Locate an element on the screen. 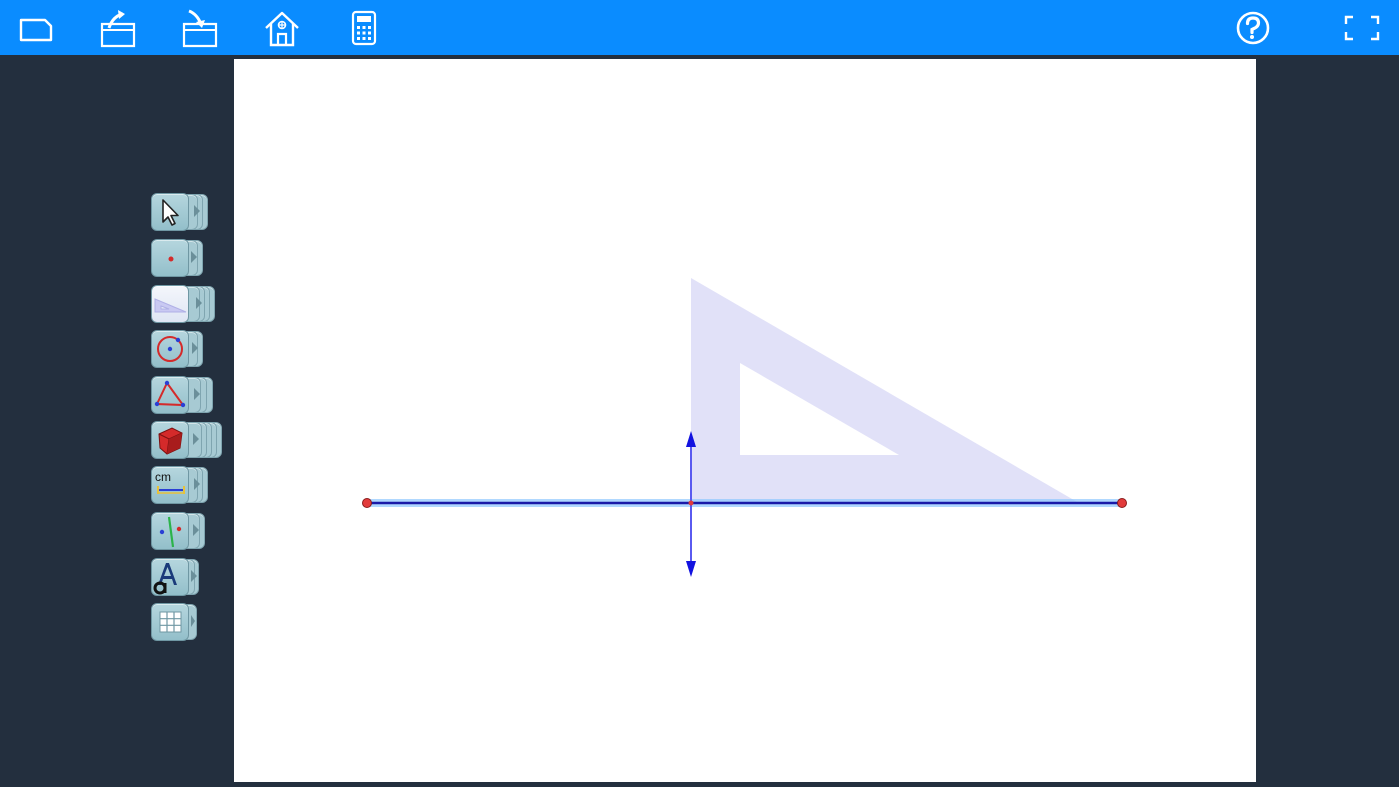 This screenshot has width=1399, height=787. arrow-down-icon is located at coordinates (691, 569).